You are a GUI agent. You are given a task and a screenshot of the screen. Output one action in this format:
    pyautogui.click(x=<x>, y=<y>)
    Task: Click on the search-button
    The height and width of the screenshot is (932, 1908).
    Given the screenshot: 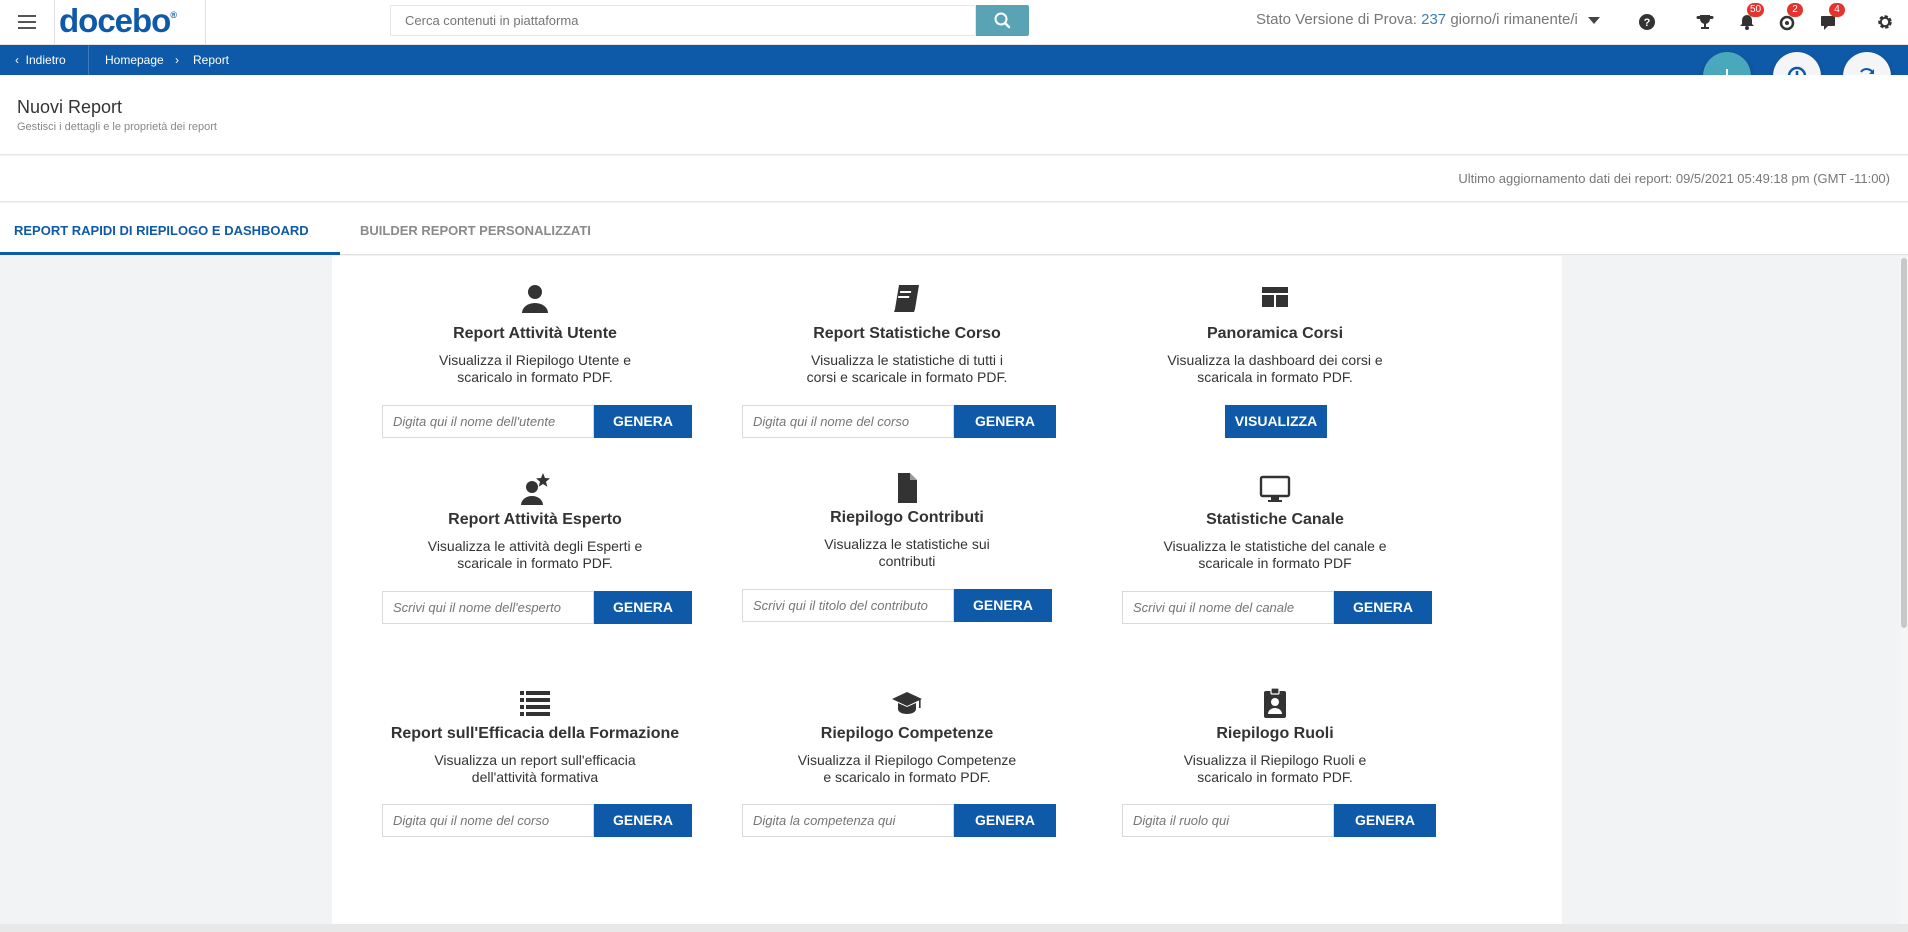 What is the action you would take?
    pyautogui.click(x=1002, y=20)
    